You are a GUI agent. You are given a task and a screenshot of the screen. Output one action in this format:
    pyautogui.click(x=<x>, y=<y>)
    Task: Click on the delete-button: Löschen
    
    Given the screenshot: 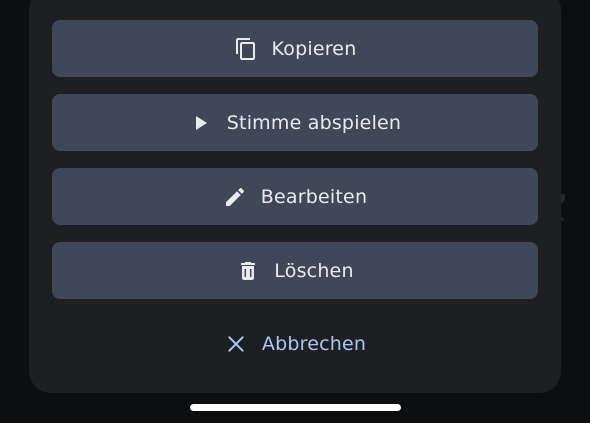 What is the action you would take?
    pyautogui.click(x=295, y=270)
    